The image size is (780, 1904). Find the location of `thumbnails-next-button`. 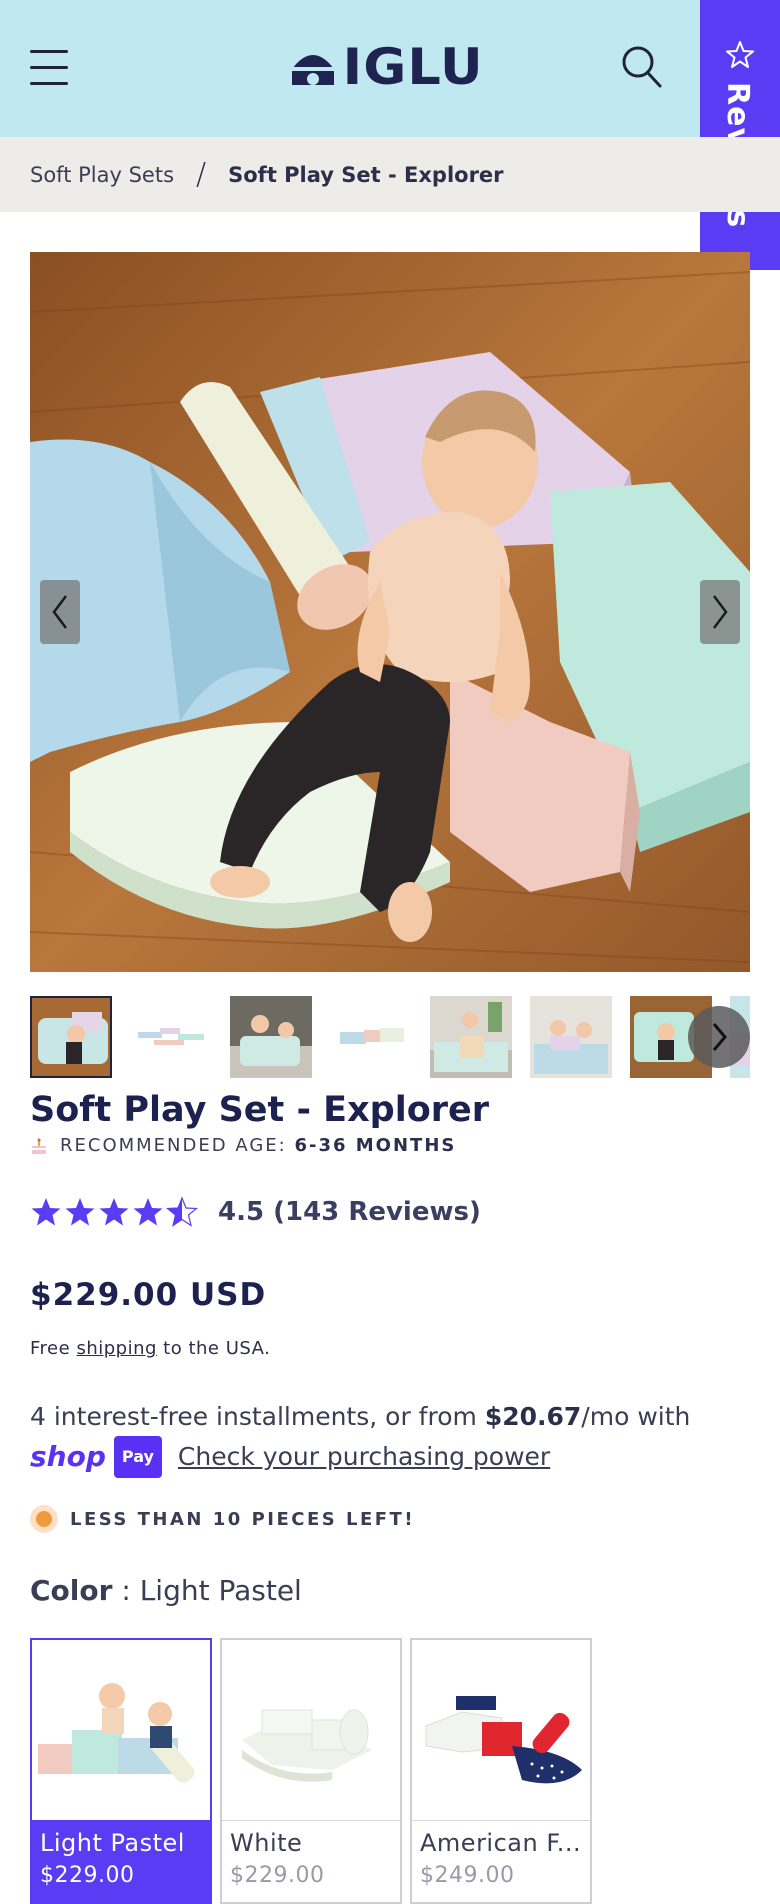

thumbnails-next-button is located at coordinates (719, 1037).